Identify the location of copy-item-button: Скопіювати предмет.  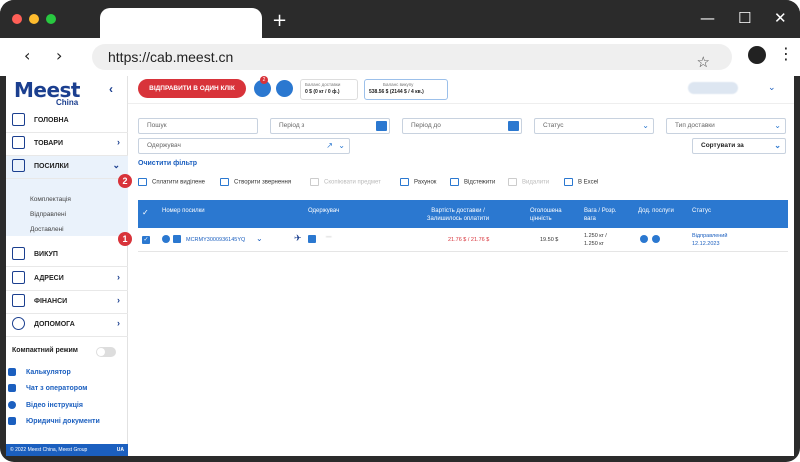
(345, 182).